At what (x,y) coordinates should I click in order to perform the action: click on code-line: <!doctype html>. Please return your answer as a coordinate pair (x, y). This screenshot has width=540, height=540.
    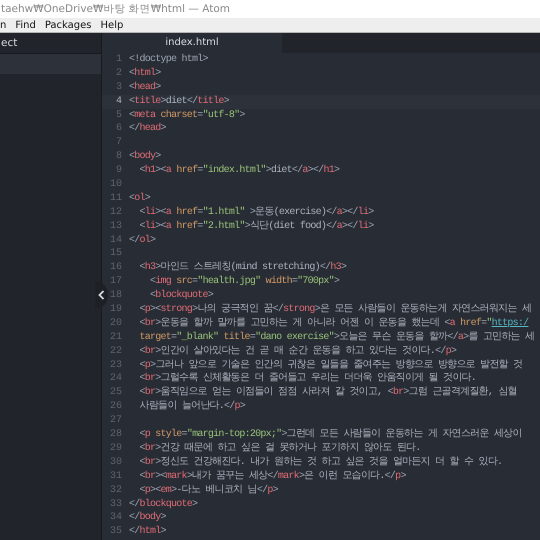
    Looking at the image, I should click on (168, 60).